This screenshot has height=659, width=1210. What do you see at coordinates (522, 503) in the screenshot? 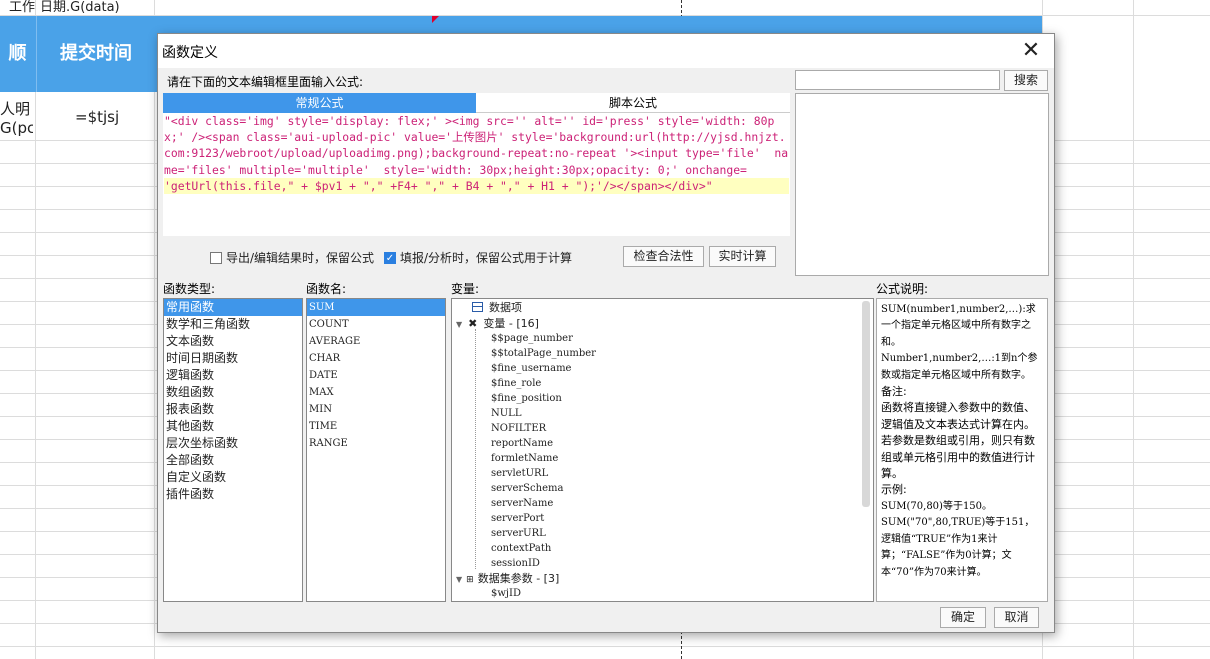
I see `tree-leaf: serverName` at bounding box center [522, 503].